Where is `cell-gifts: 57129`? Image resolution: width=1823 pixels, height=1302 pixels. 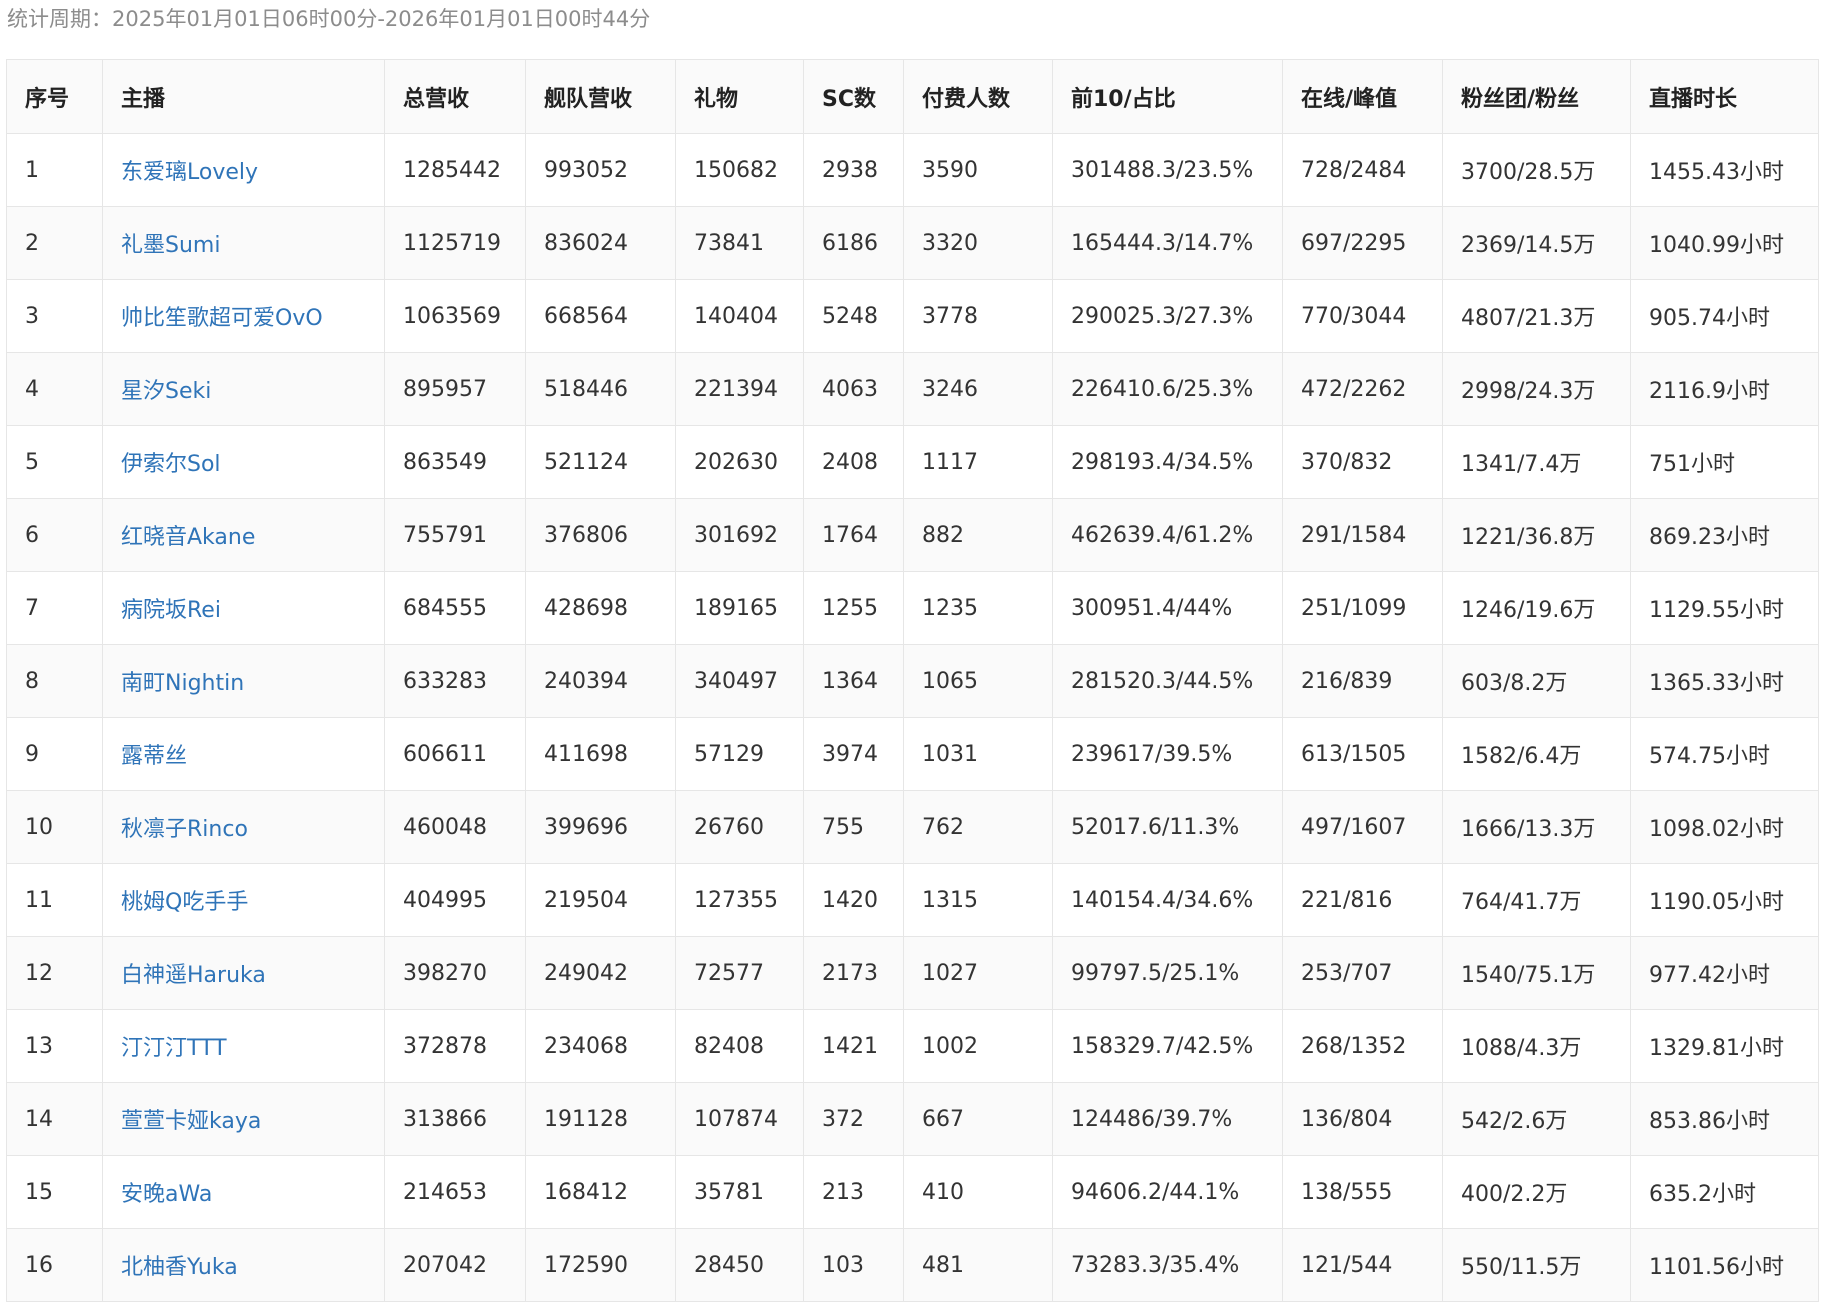
cell-gifts: 57129 is located at coordinates (739, 754).